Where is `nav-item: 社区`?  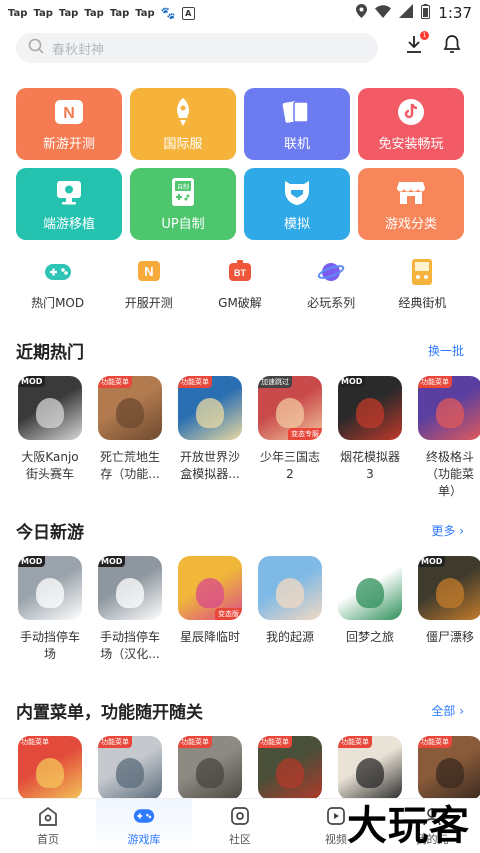
nav-item: 社区 is located at coordinates (240, 826).